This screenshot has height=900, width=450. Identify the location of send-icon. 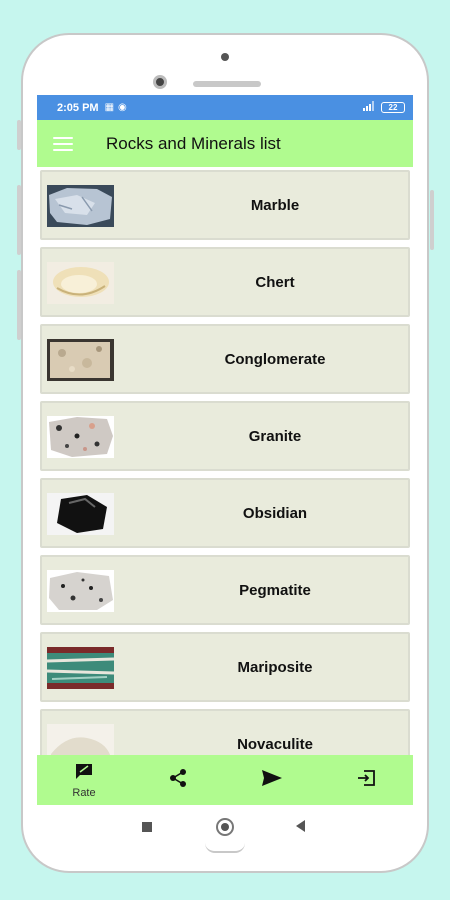
(272, 780).